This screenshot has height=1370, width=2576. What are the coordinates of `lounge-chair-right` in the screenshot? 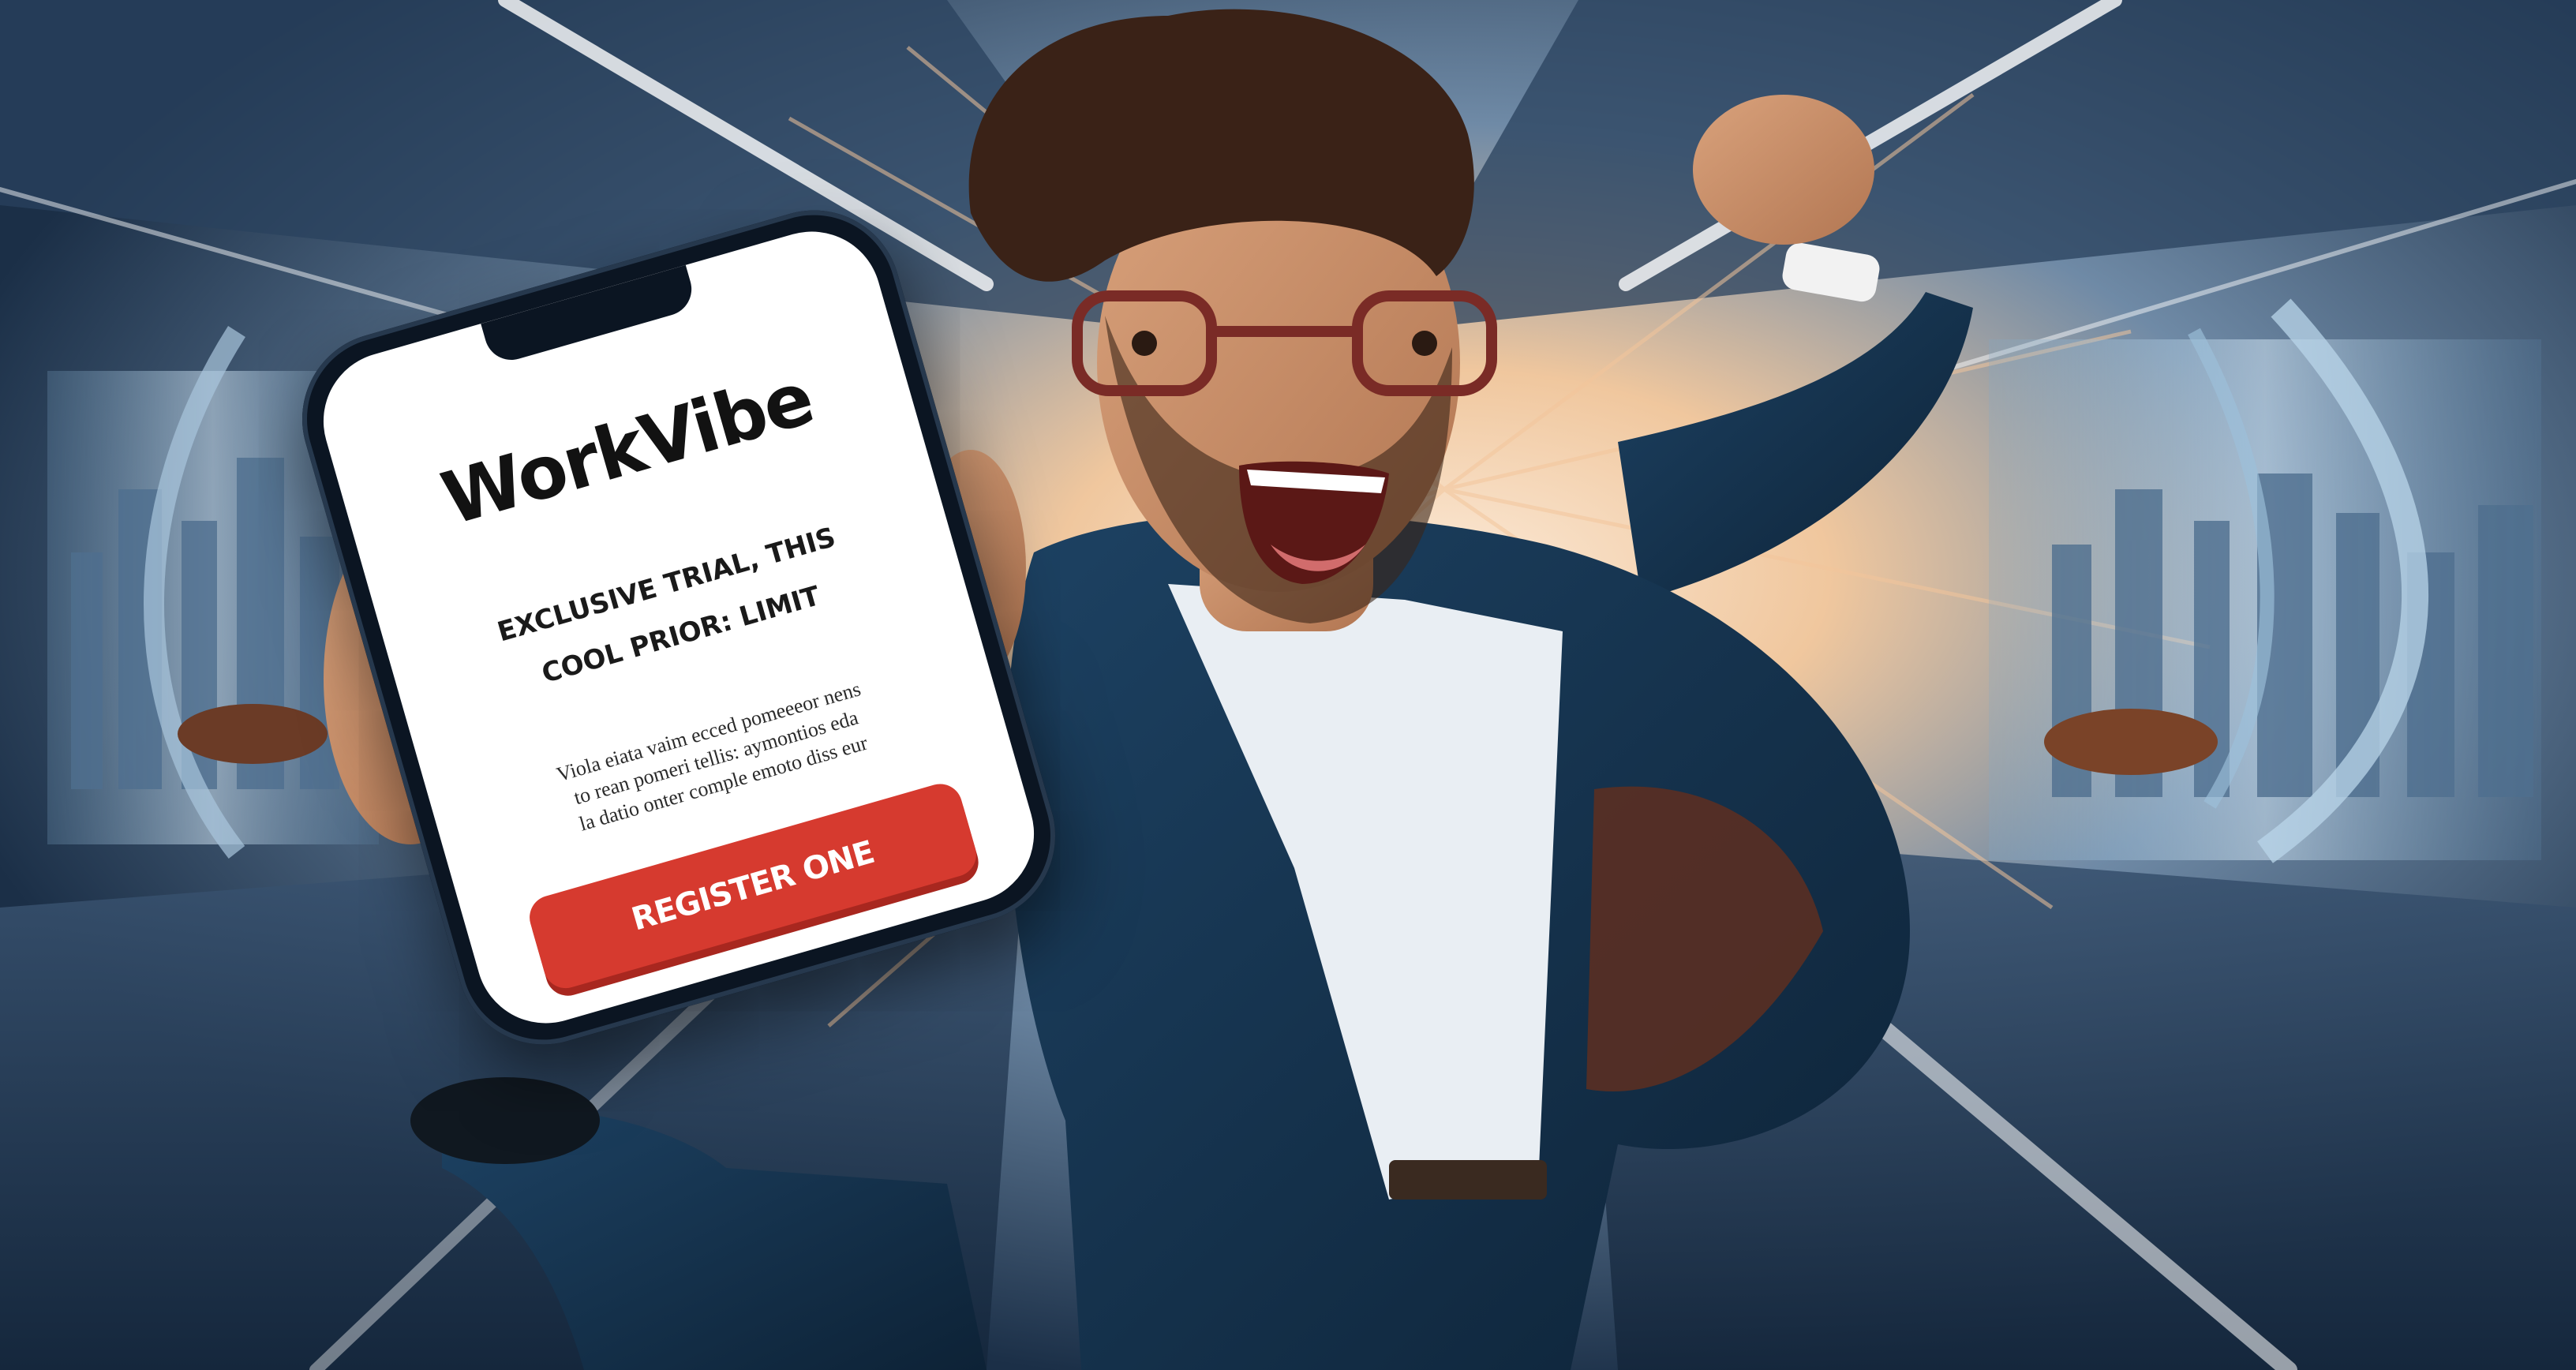 It's located at (2131, 742).